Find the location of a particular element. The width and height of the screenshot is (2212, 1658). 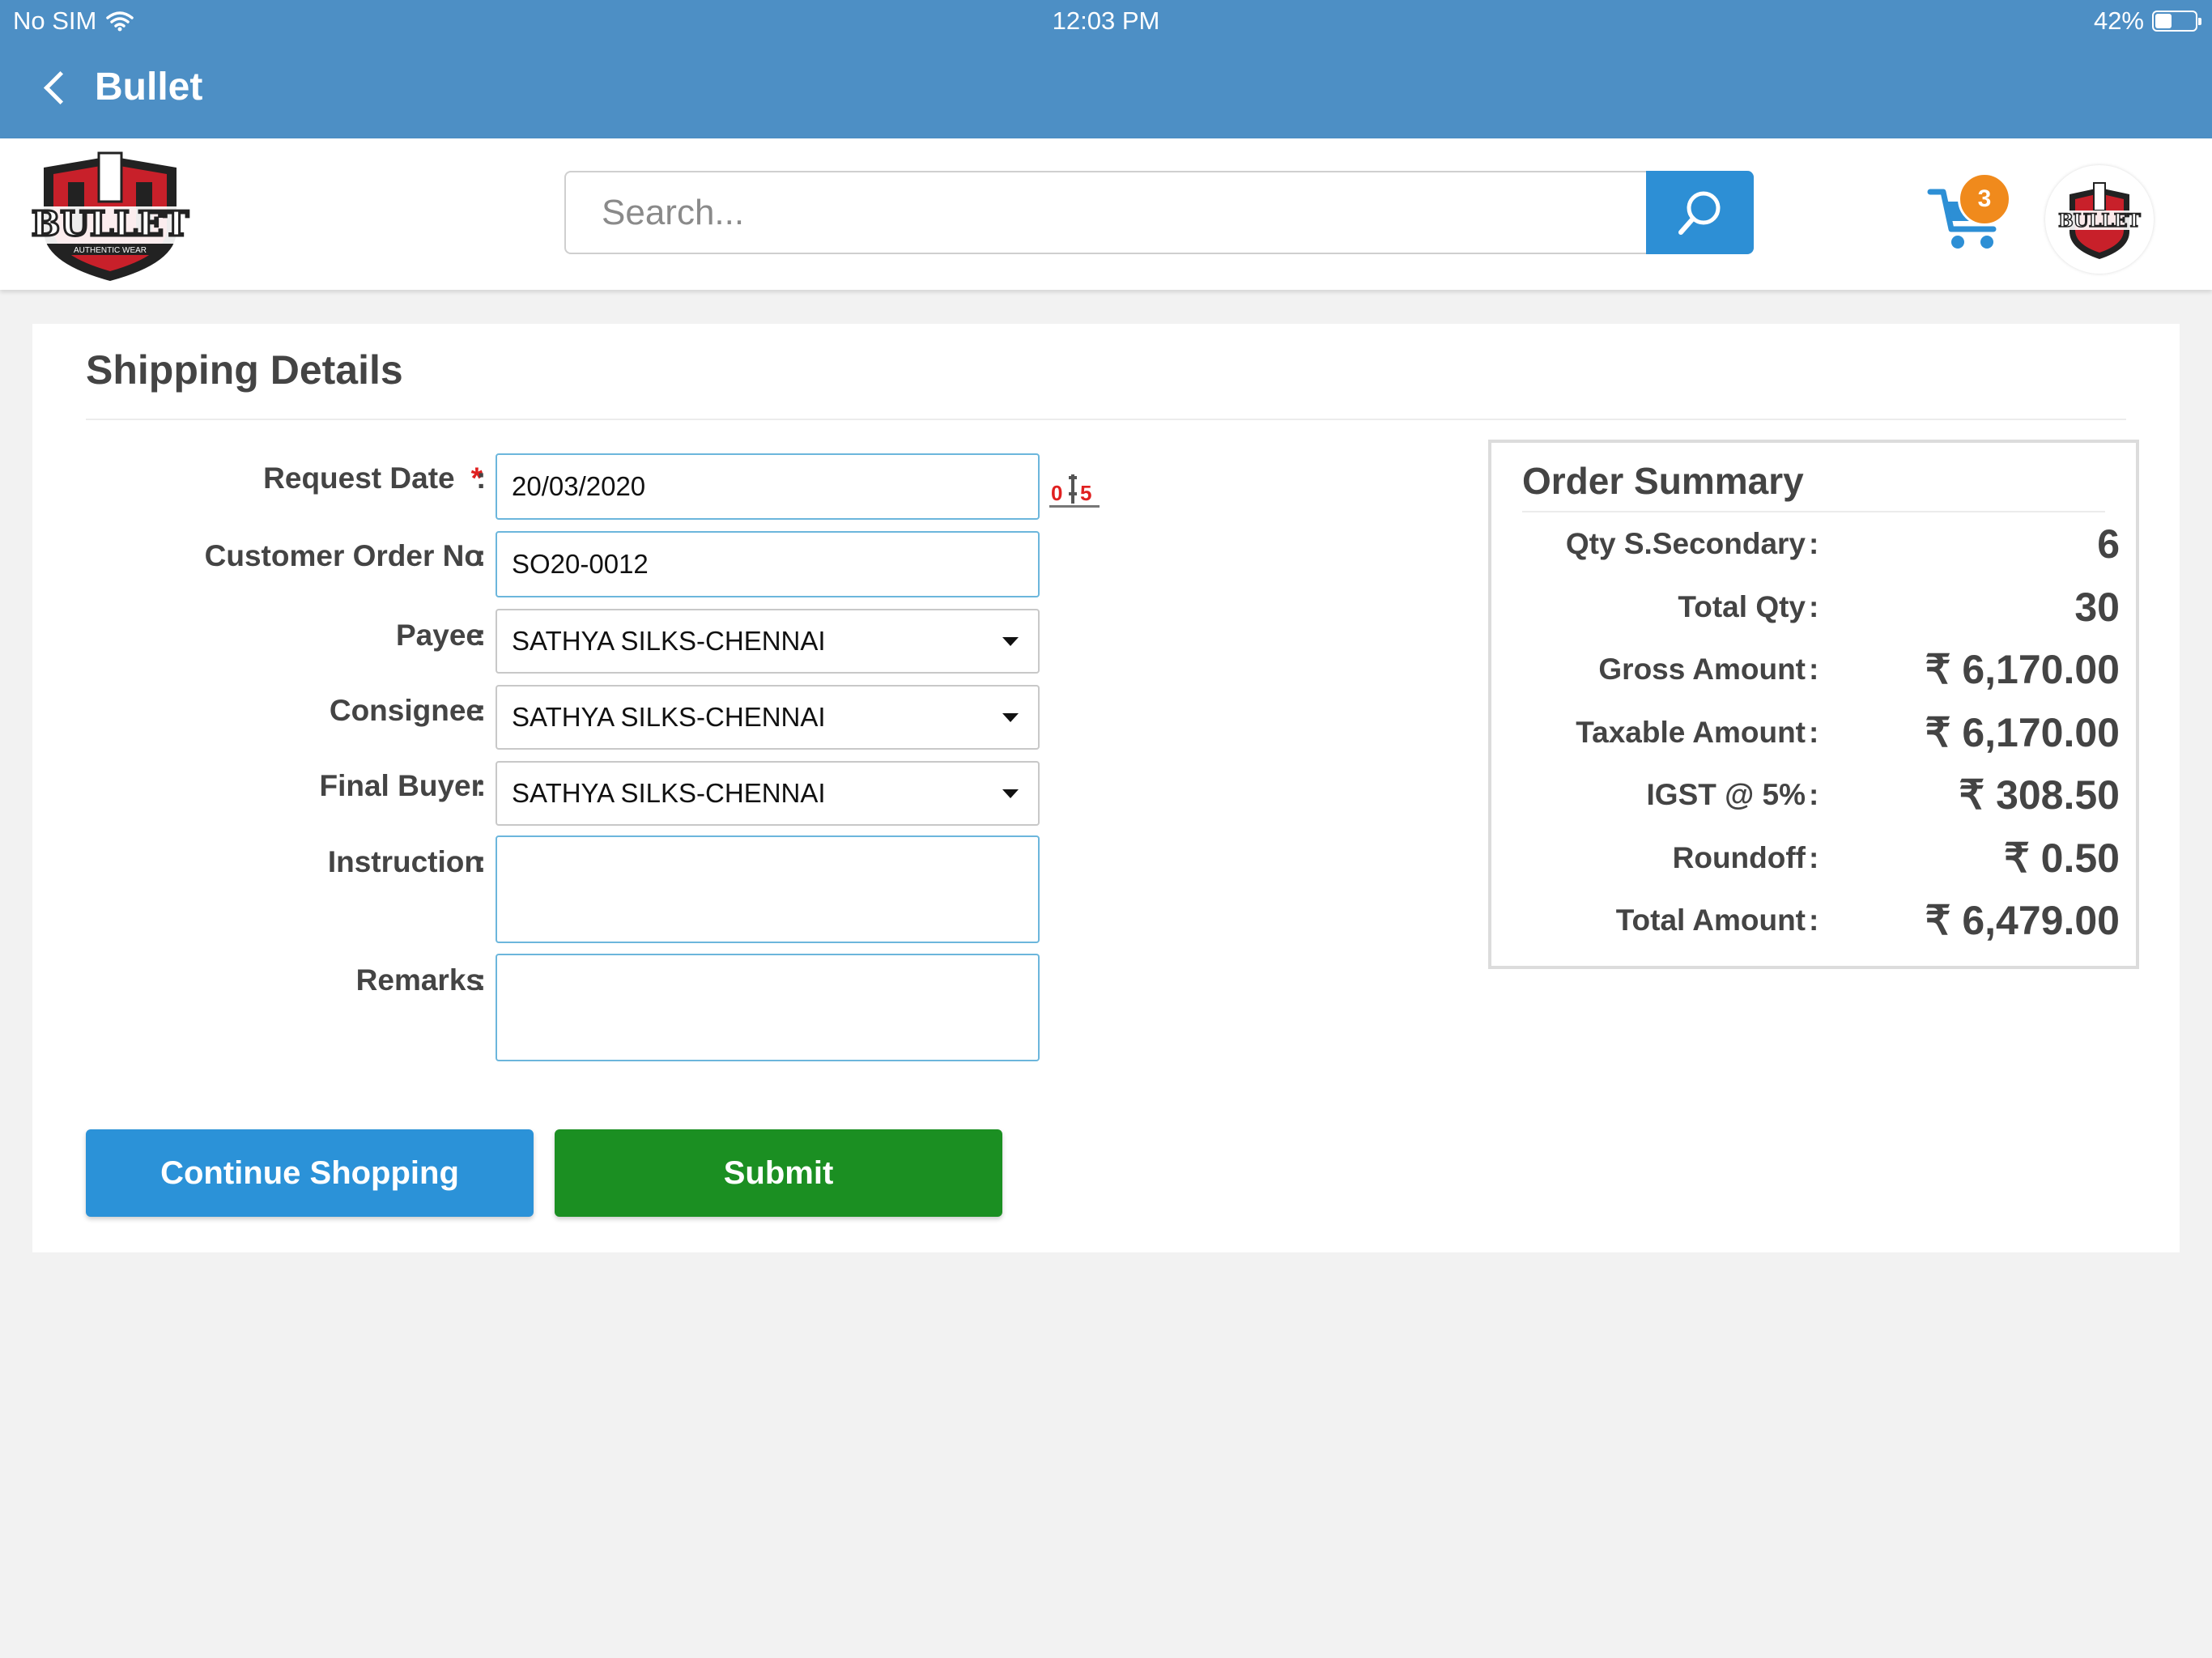

order-summary-title: Order Summary is located at coordinates (1663, 481).